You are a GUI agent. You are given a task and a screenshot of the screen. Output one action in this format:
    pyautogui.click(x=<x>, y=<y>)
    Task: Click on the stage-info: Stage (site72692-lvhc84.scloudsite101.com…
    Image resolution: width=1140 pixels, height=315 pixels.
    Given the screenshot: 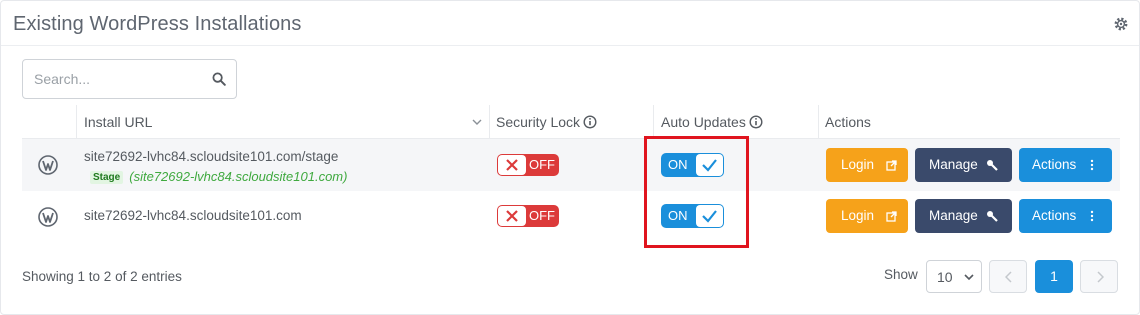 What is the action you would take?
    pyautogui.click(x=218, y=176)
    